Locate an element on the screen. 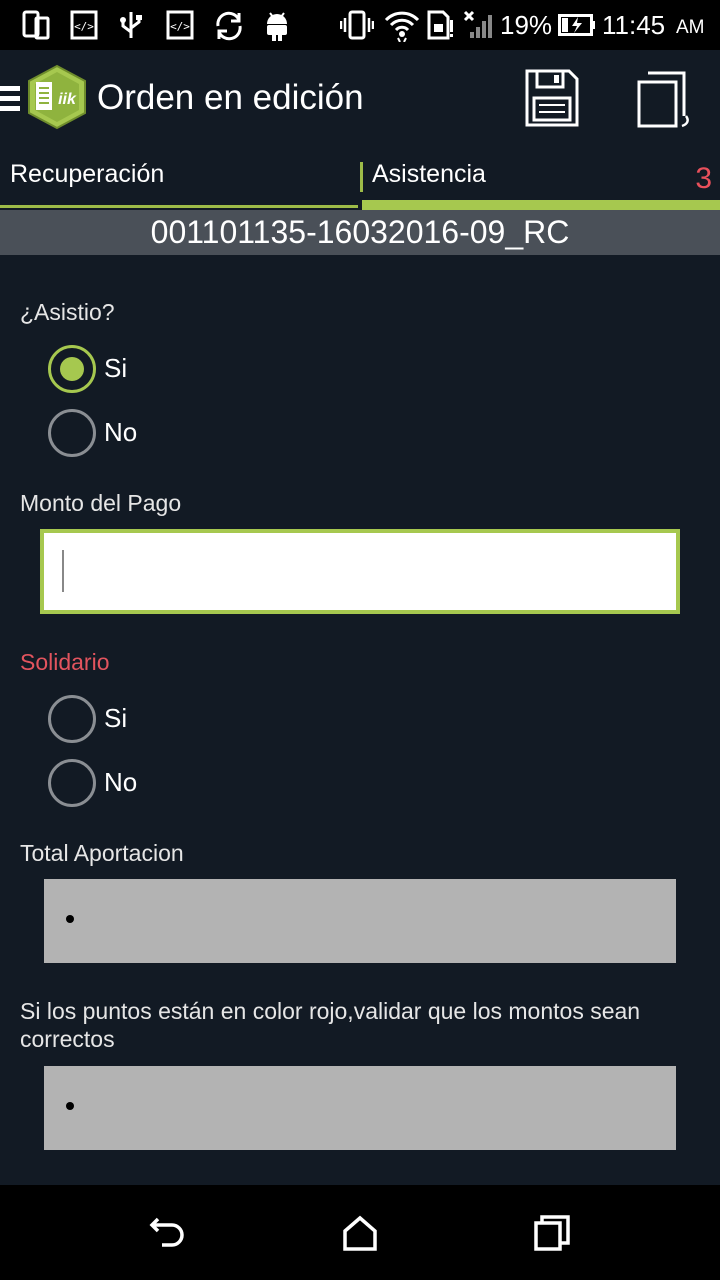 The width and height of the screenshot is (720, 1280). clock: 11:45 is located at coordinates (634, 25).